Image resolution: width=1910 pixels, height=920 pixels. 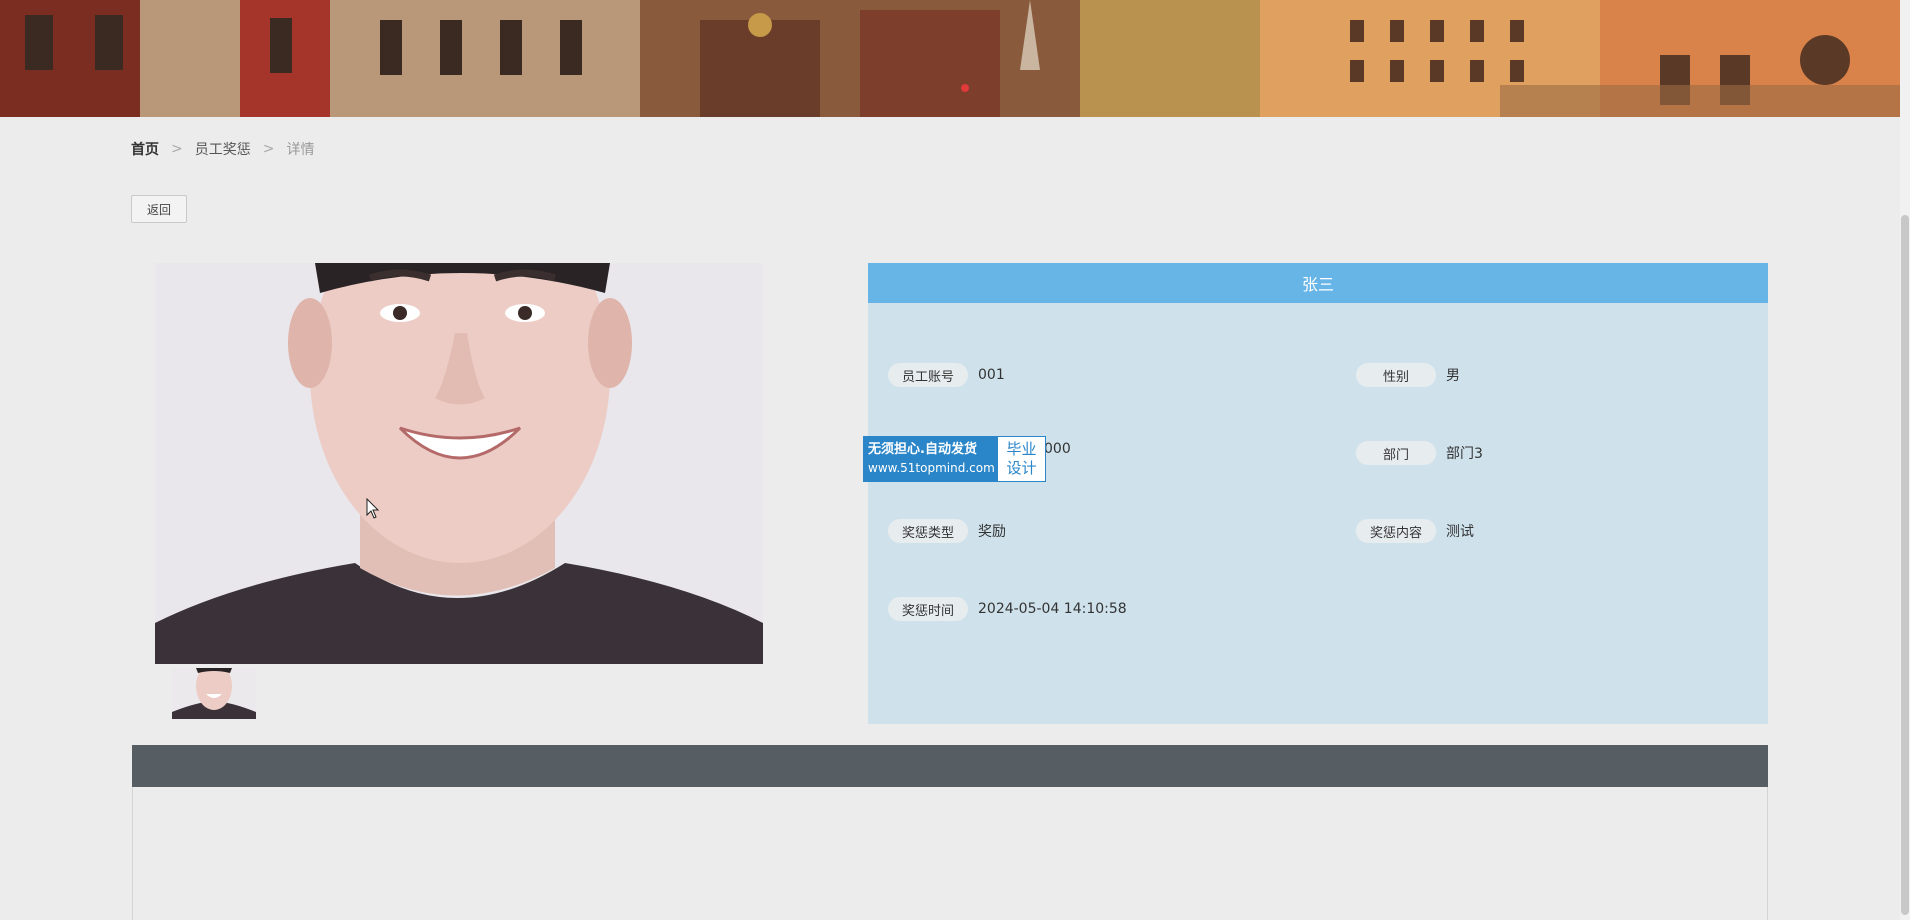 I want to click on breadcrumb-section: 员工奖惩, so click(x=223, y=149).